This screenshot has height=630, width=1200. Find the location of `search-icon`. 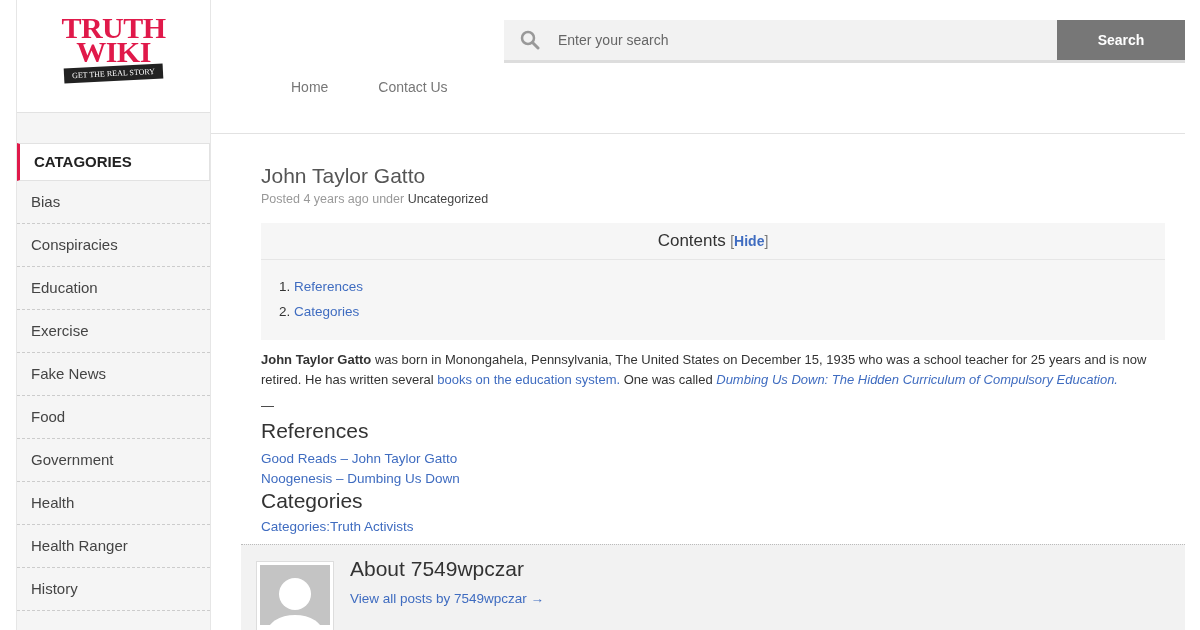

search-icon is located at coordinates (530, 40).